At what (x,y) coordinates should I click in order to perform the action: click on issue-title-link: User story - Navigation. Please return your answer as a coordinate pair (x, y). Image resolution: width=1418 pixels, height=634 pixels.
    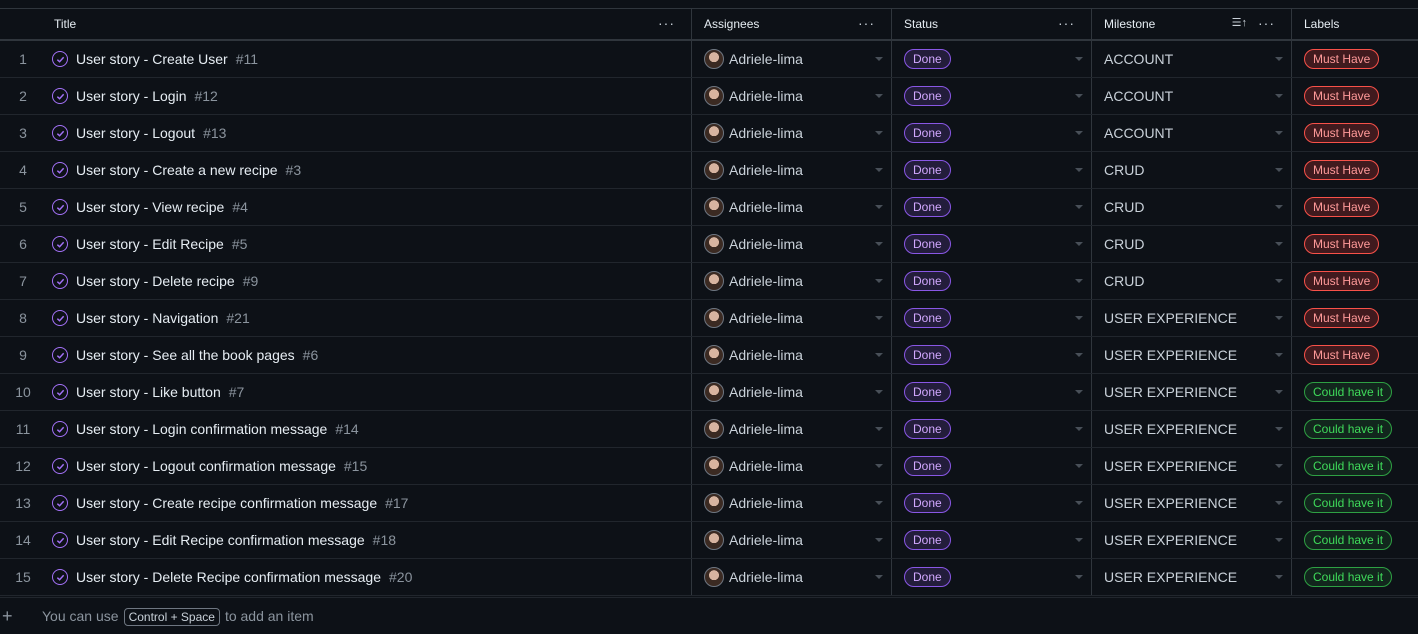
    Looking at the image, I should click on (147, 318).